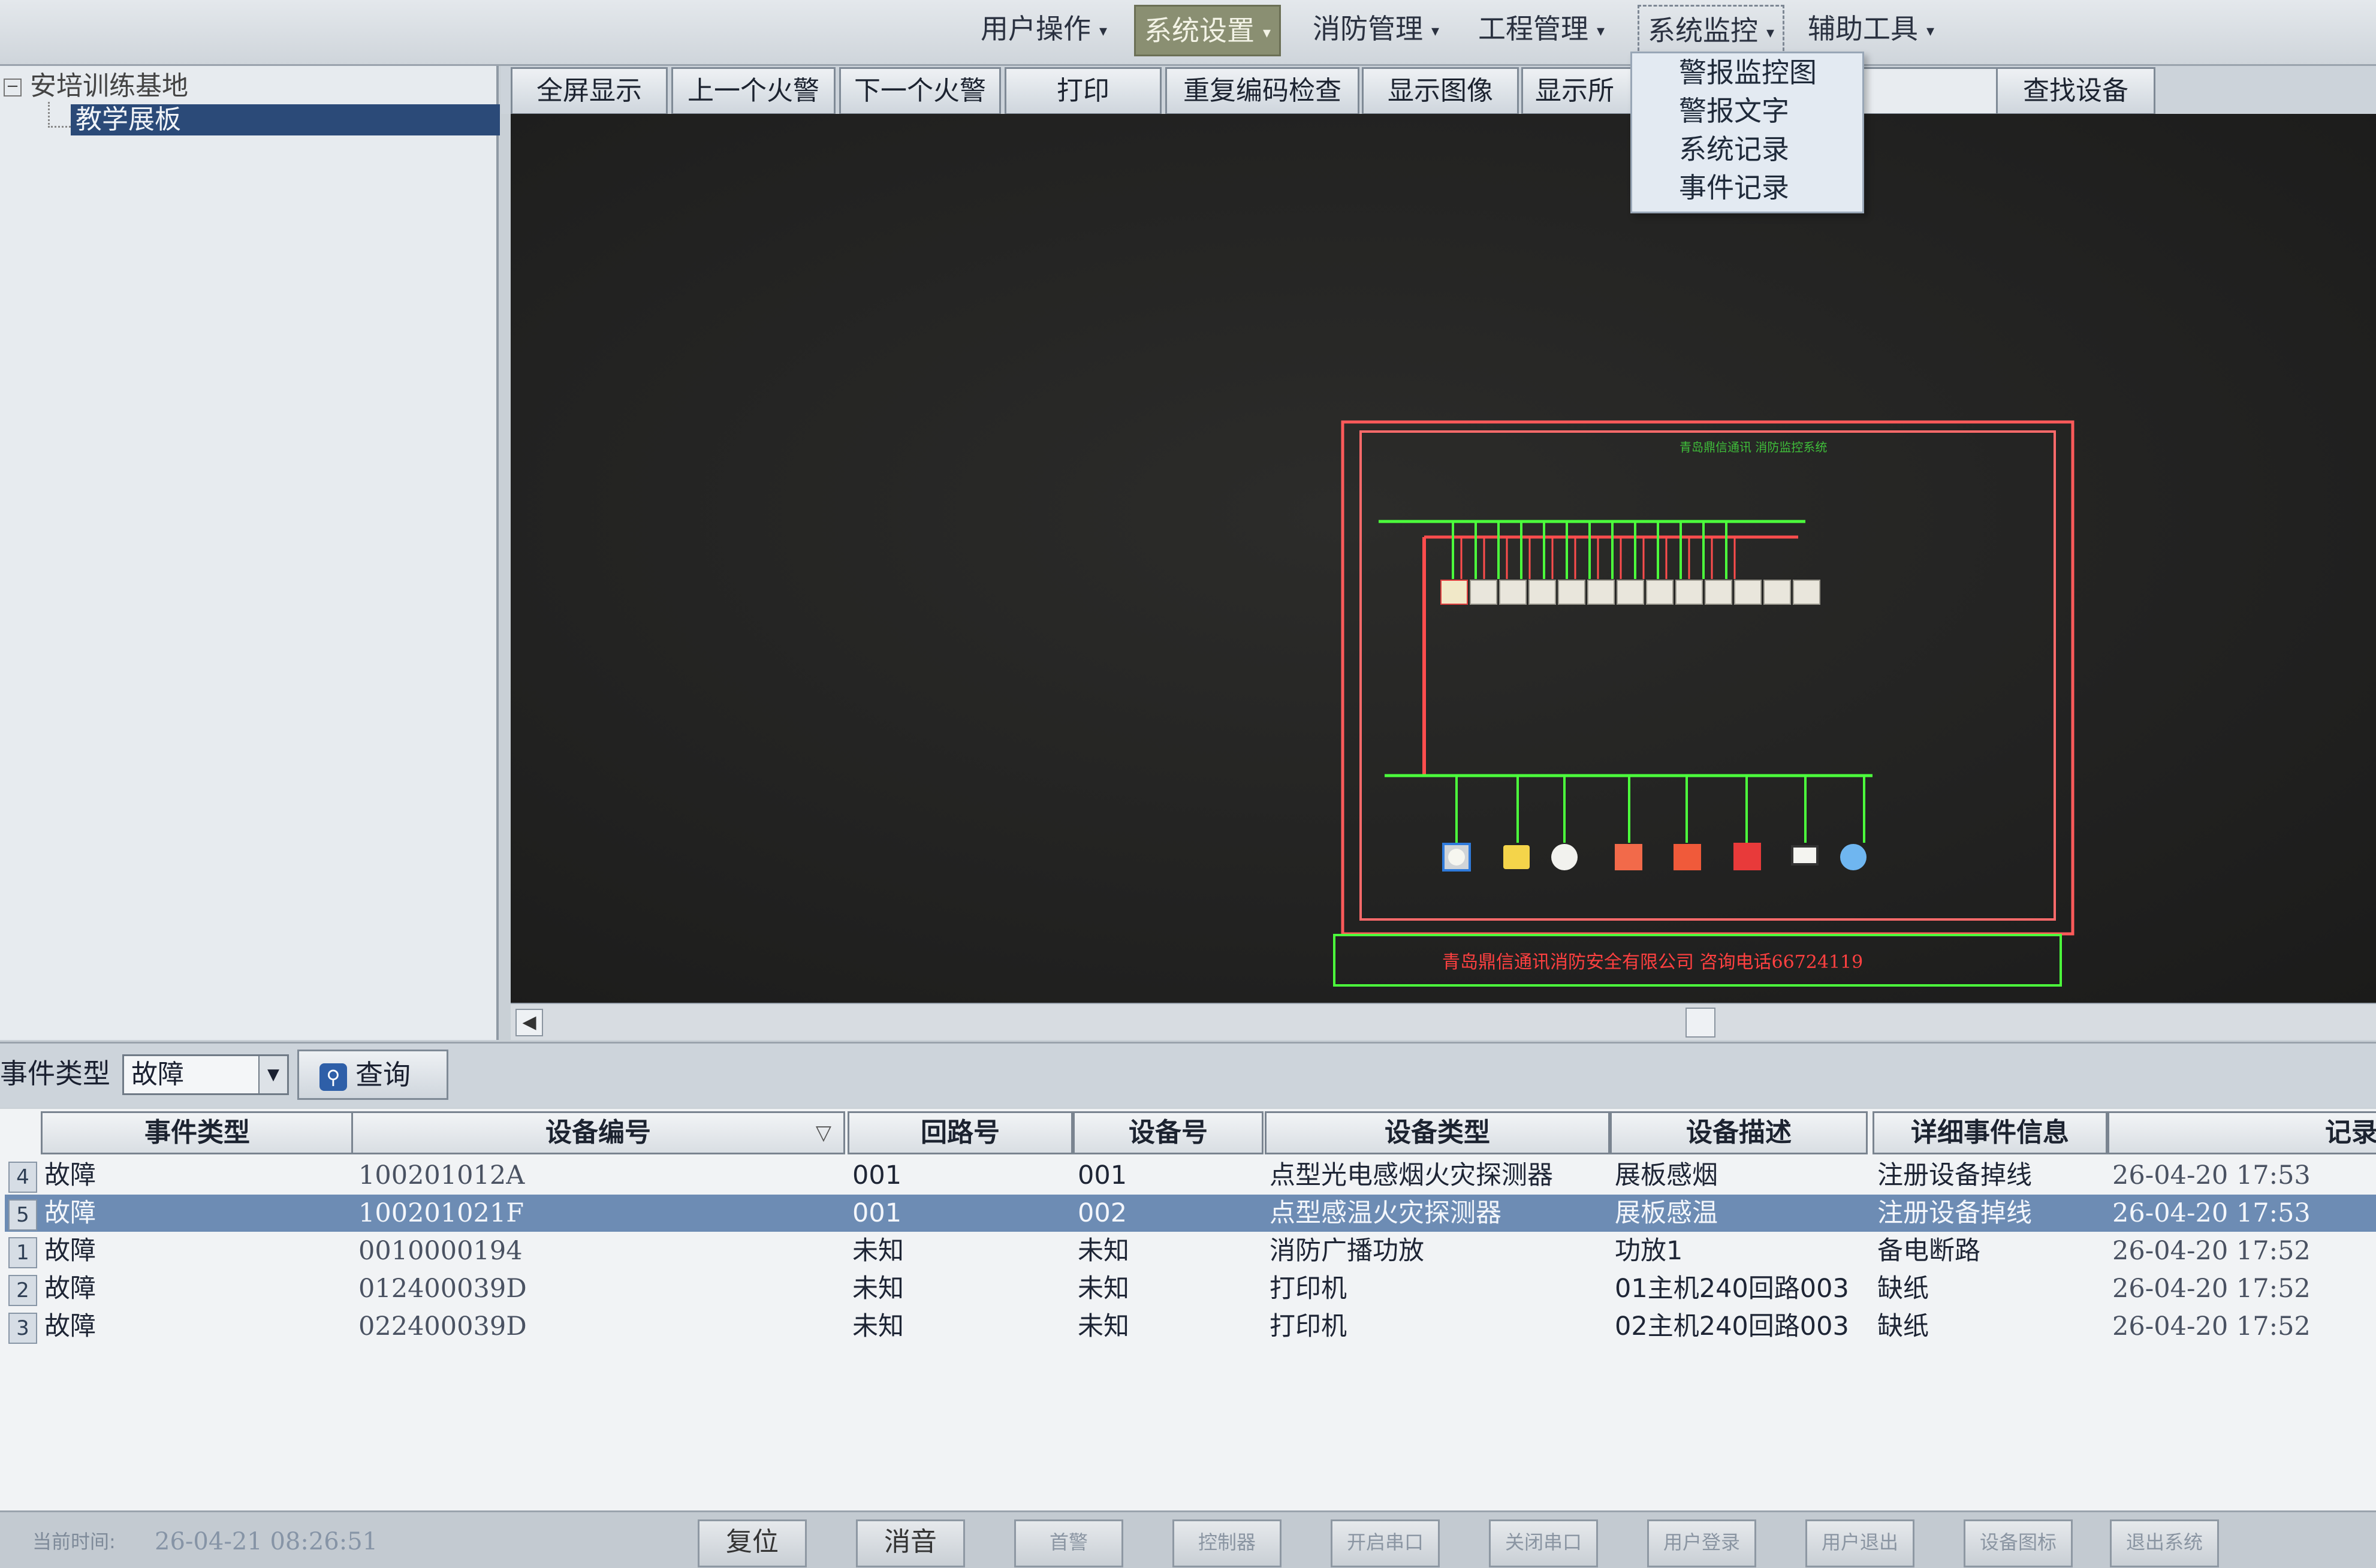 The height and width of the screenshot is (1568, 2376). Describe the element at coordinates (198, 1132) in the screenshot. I see `col-event-type: 事件类型` at that location.